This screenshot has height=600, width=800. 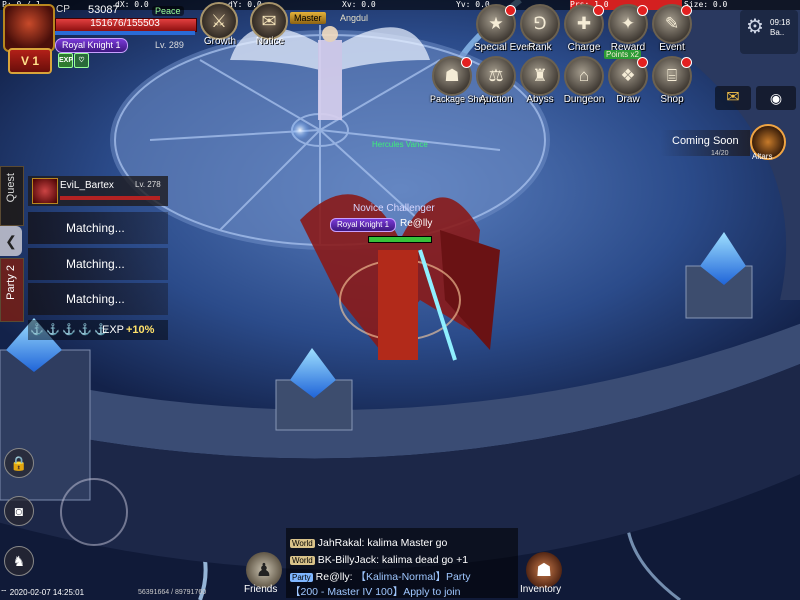 What do you see at coordinates (148, 184) in the screenshot?
I see `party-member-level: Lv. 278` at bounding box center [148, 184].